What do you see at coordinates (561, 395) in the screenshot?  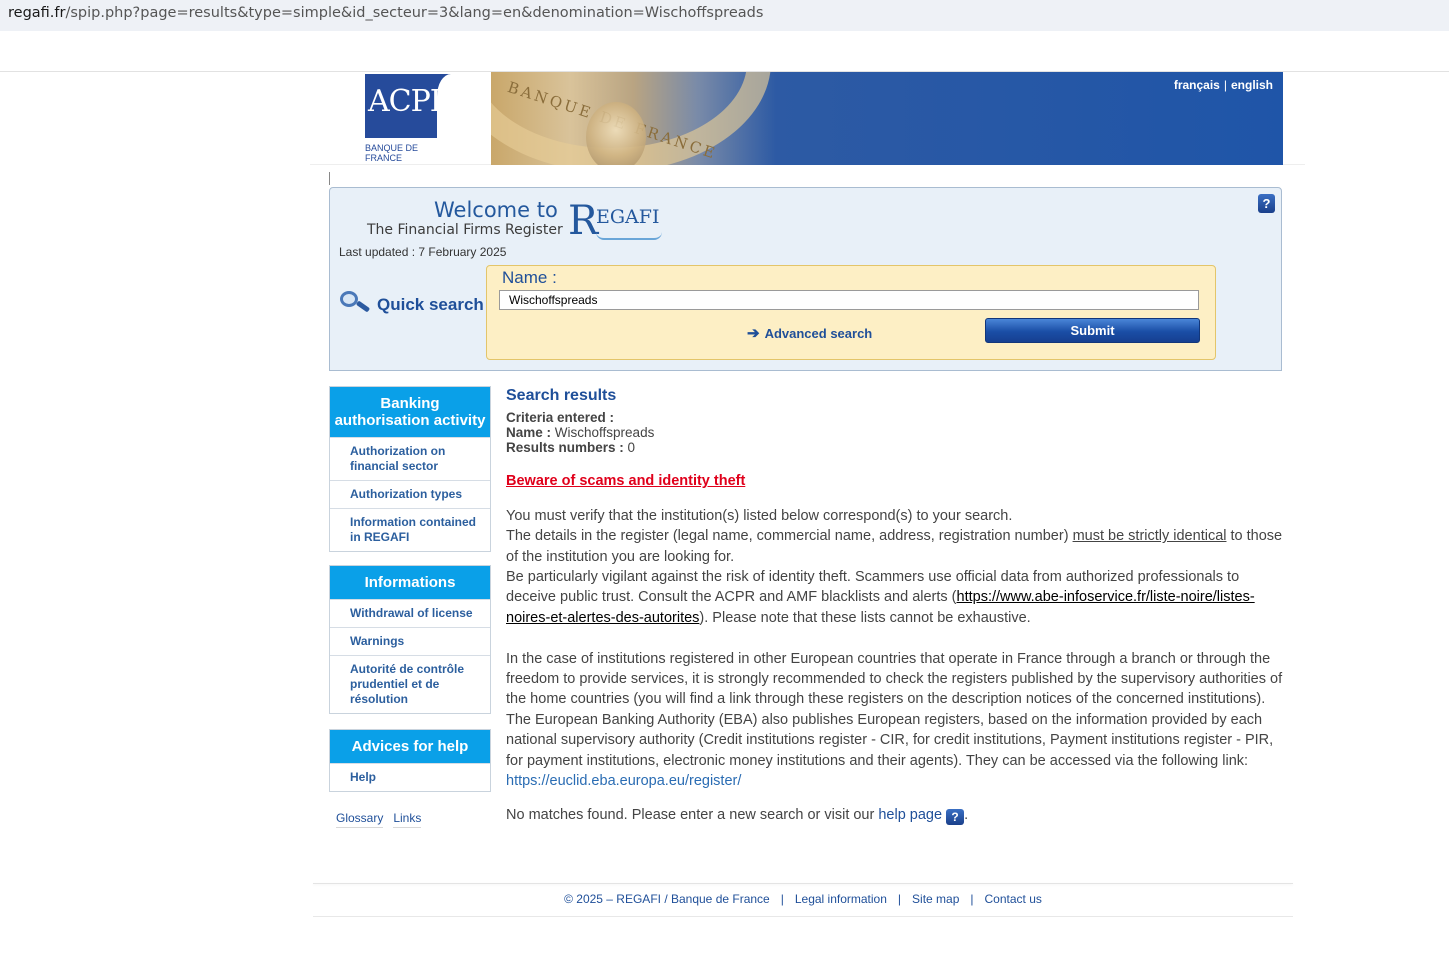 I see `results-title: Search results` at bounding box center [561, 395].